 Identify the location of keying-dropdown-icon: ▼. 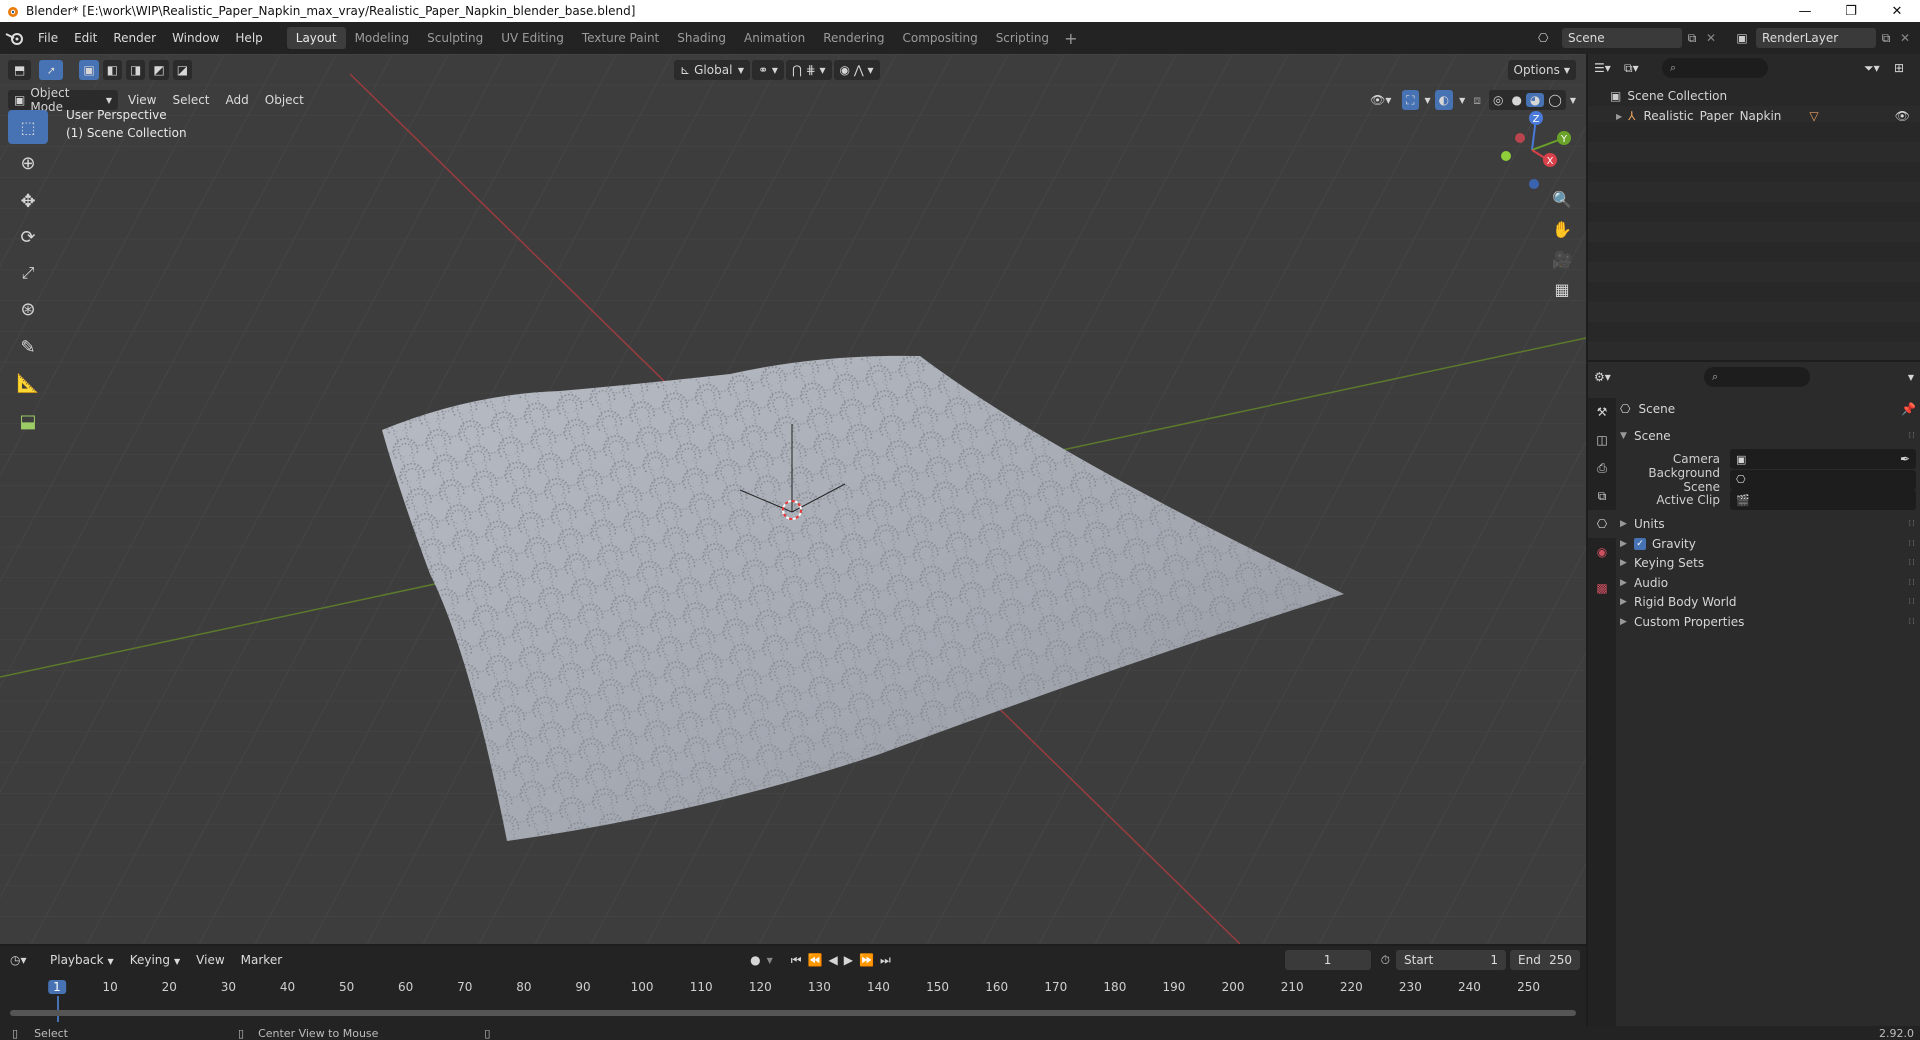
(770, 960).